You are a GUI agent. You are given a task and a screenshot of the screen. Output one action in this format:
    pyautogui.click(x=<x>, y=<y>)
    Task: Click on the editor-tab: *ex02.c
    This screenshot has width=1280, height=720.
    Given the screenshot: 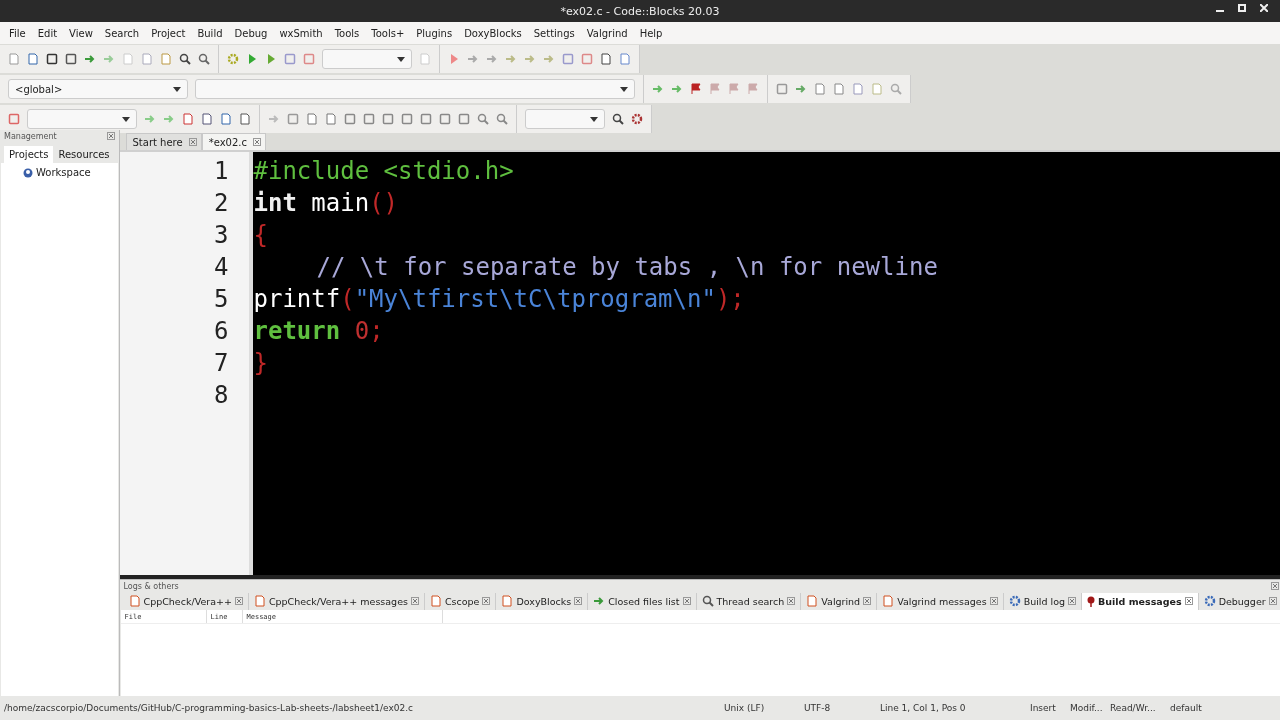 What is the action you would take?
    pyautogui.click(x=233, y=141)
    